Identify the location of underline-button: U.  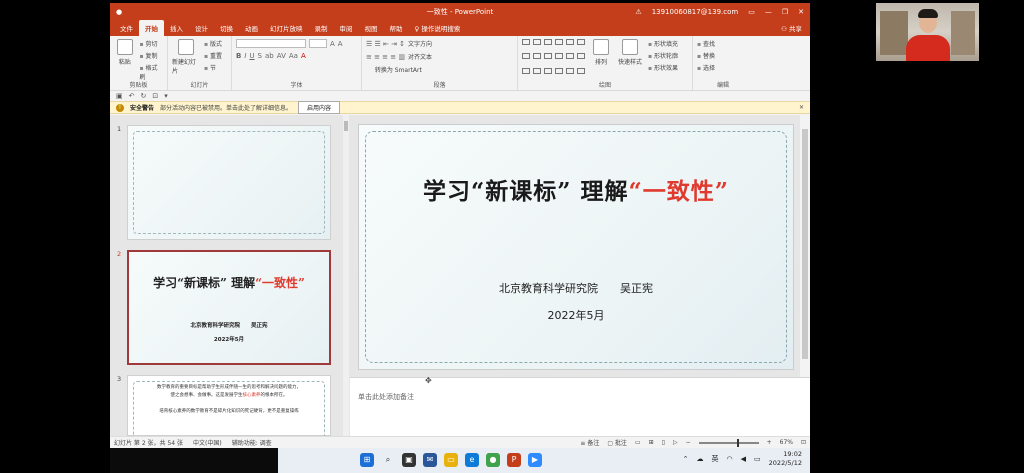
(251, 56).